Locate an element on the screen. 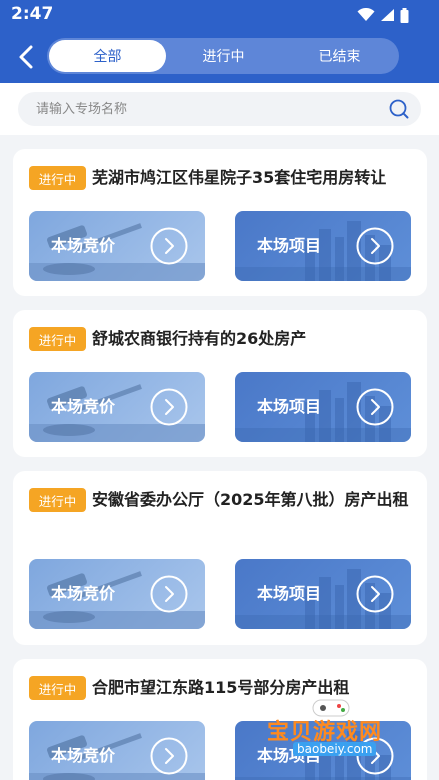 The image size is (439, 780). search-icon is located at coordinates (399, 109).